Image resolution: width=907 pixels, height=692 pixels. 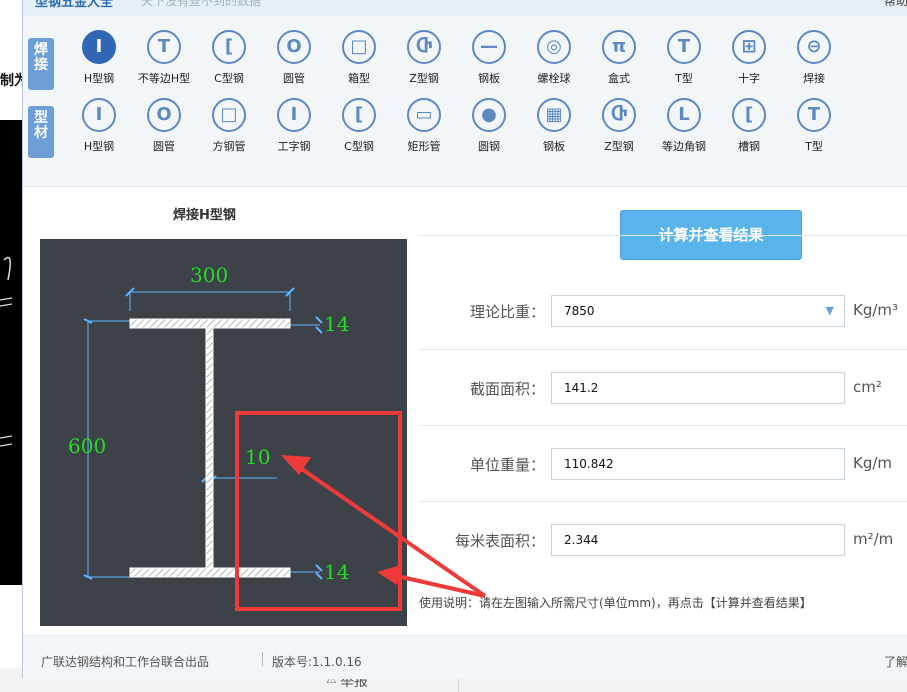 What do you see at coordinates (318, 511) in the screenshot?
I see `highlight-box` at bounding box center [318, 511].